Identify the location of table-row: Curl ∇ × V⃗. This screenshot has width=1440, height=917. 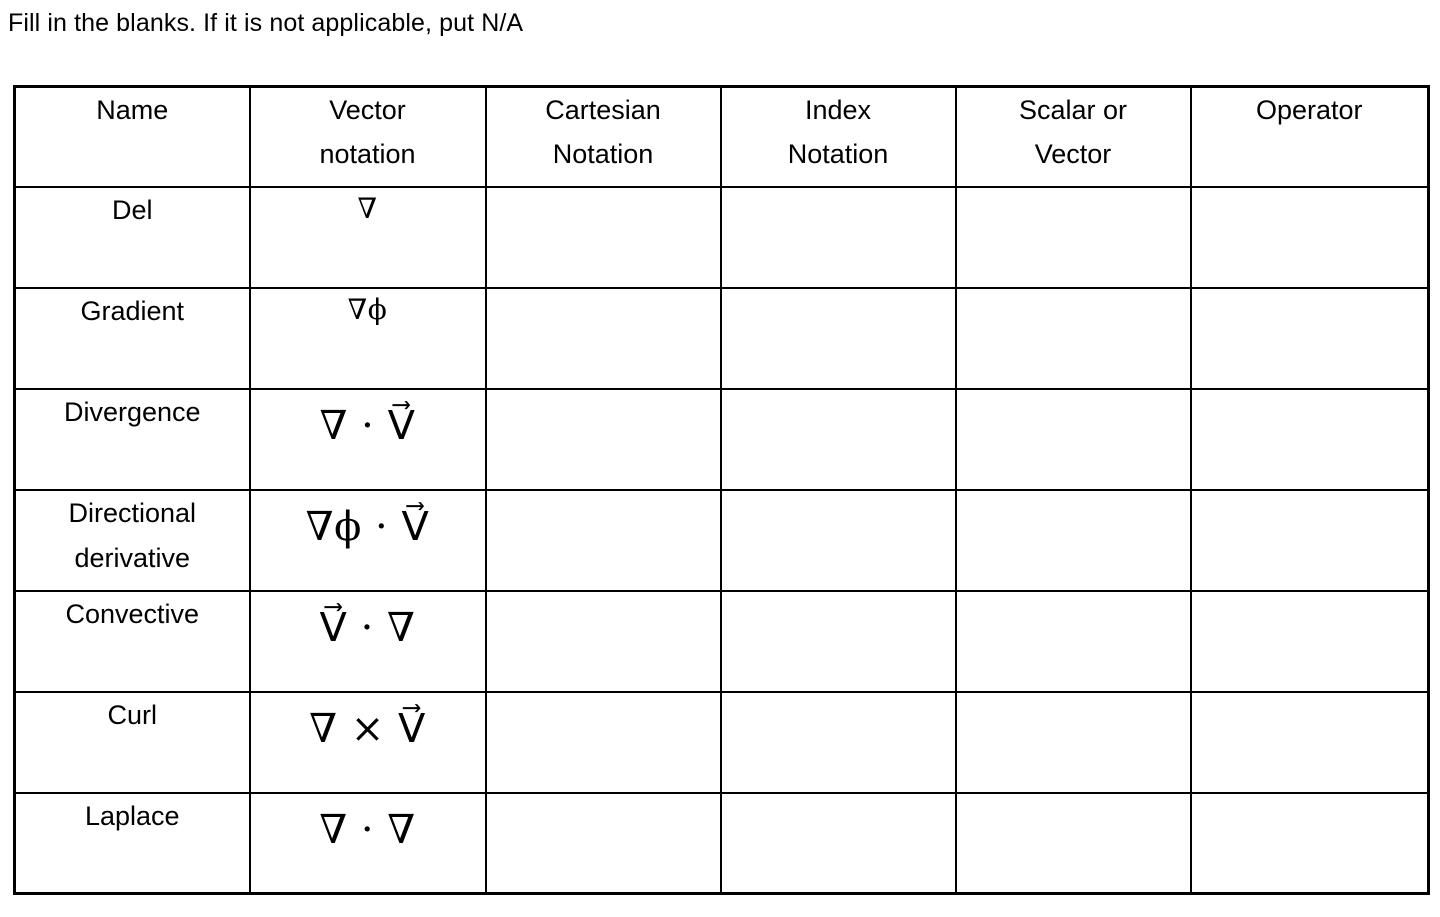
(721, 743).